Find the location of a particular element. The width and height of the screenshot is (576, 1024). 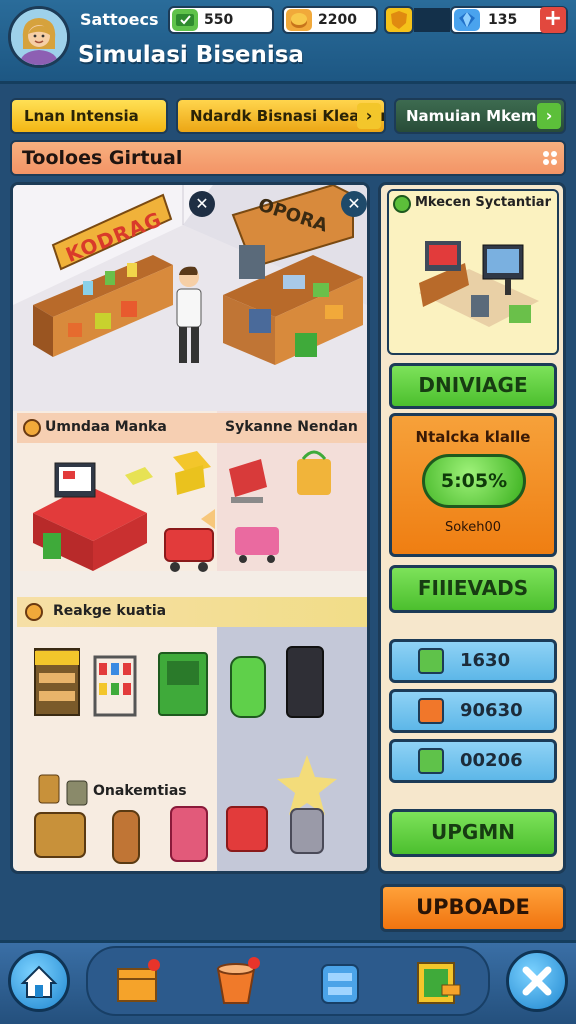

coins-icon is located at coordinates (299, 20).